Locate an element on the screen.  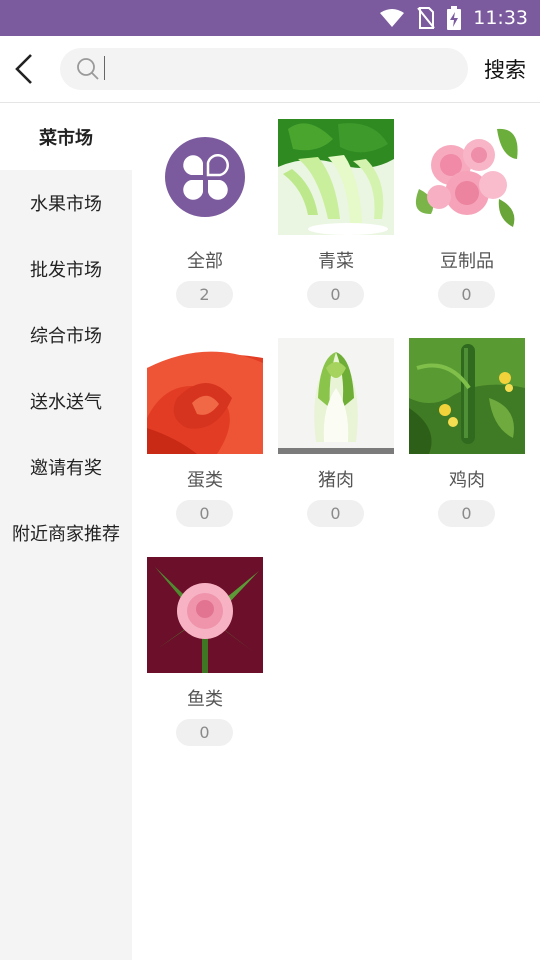
search-input is located at coordinates (279, 69).